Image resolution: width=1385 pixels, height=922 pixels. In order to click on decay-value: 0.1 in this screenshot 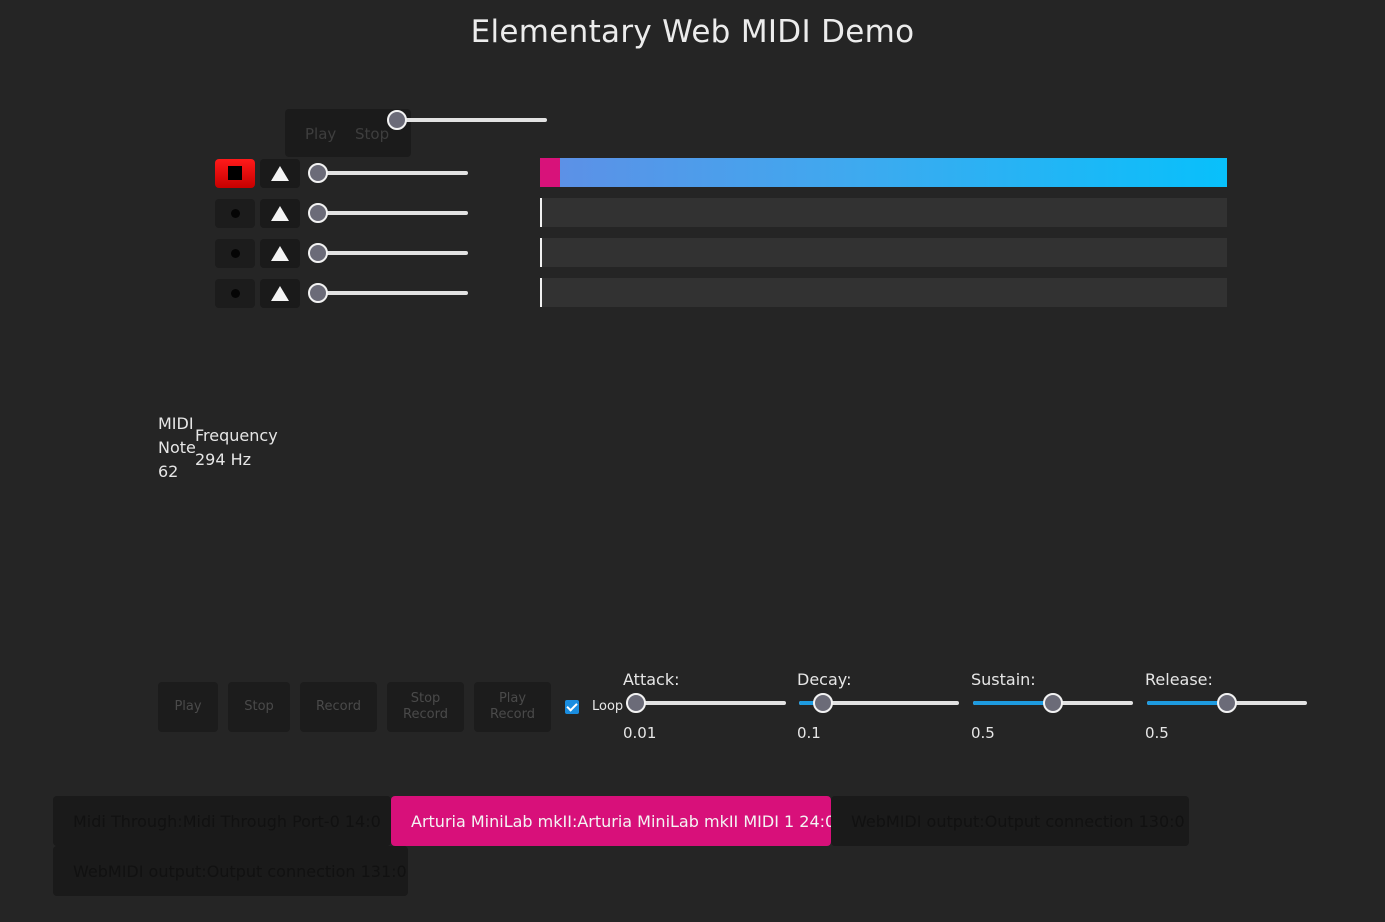, I will do `click(809, 733)`.